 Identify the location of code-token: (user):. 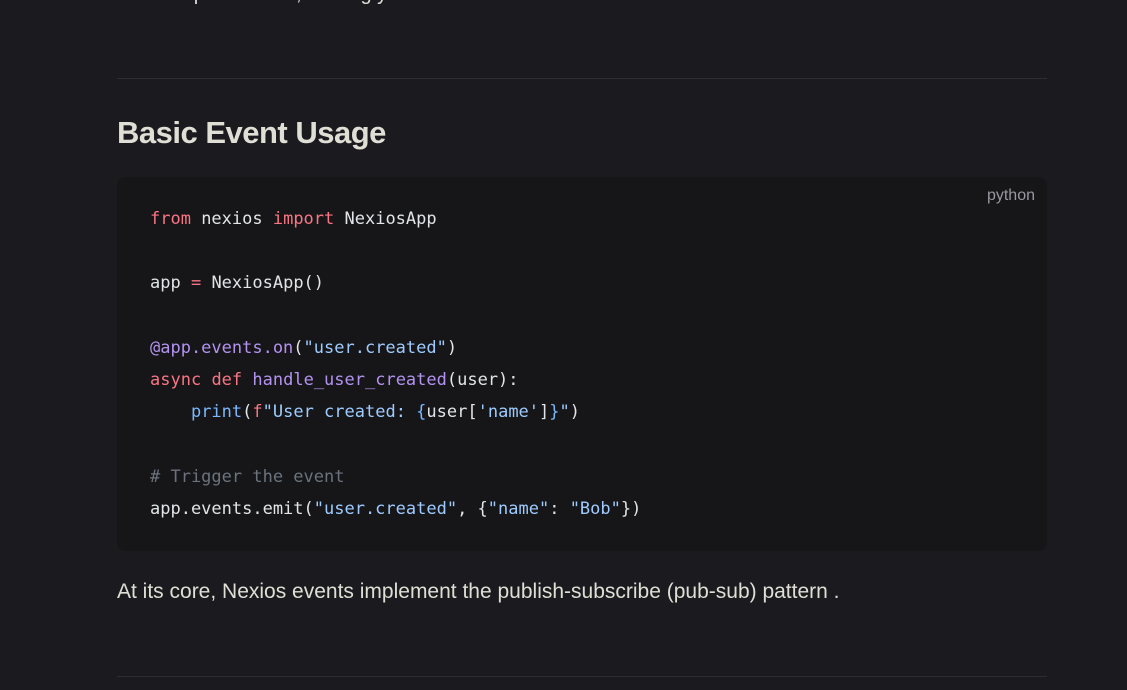
(482, 379).